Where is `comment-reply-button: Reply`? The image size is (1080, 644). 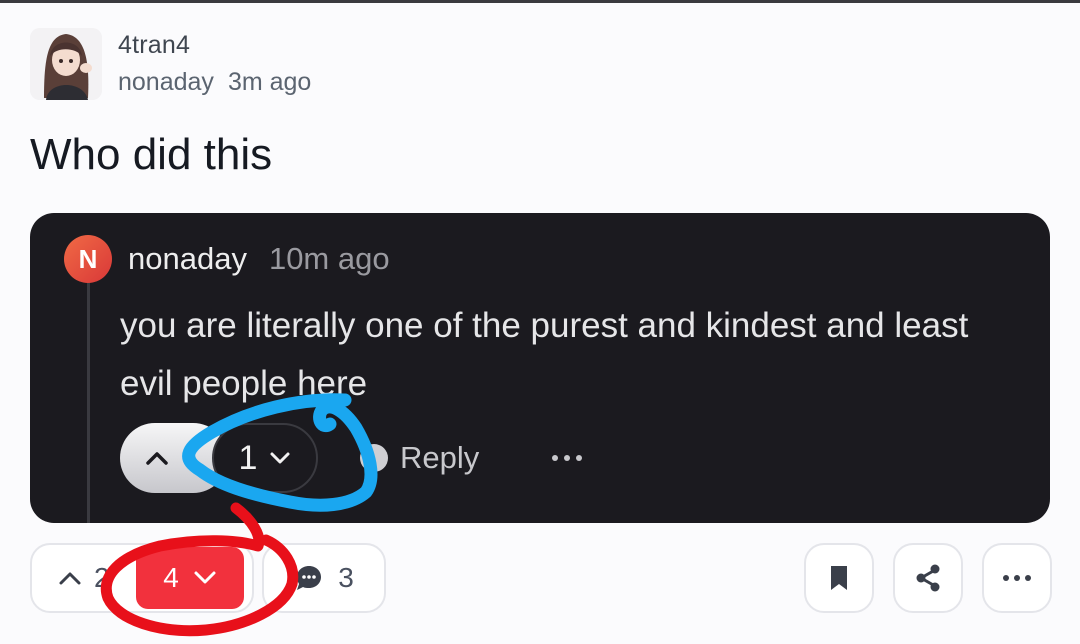 comment-reply-button: Reply is located at coordinates (419, 458).